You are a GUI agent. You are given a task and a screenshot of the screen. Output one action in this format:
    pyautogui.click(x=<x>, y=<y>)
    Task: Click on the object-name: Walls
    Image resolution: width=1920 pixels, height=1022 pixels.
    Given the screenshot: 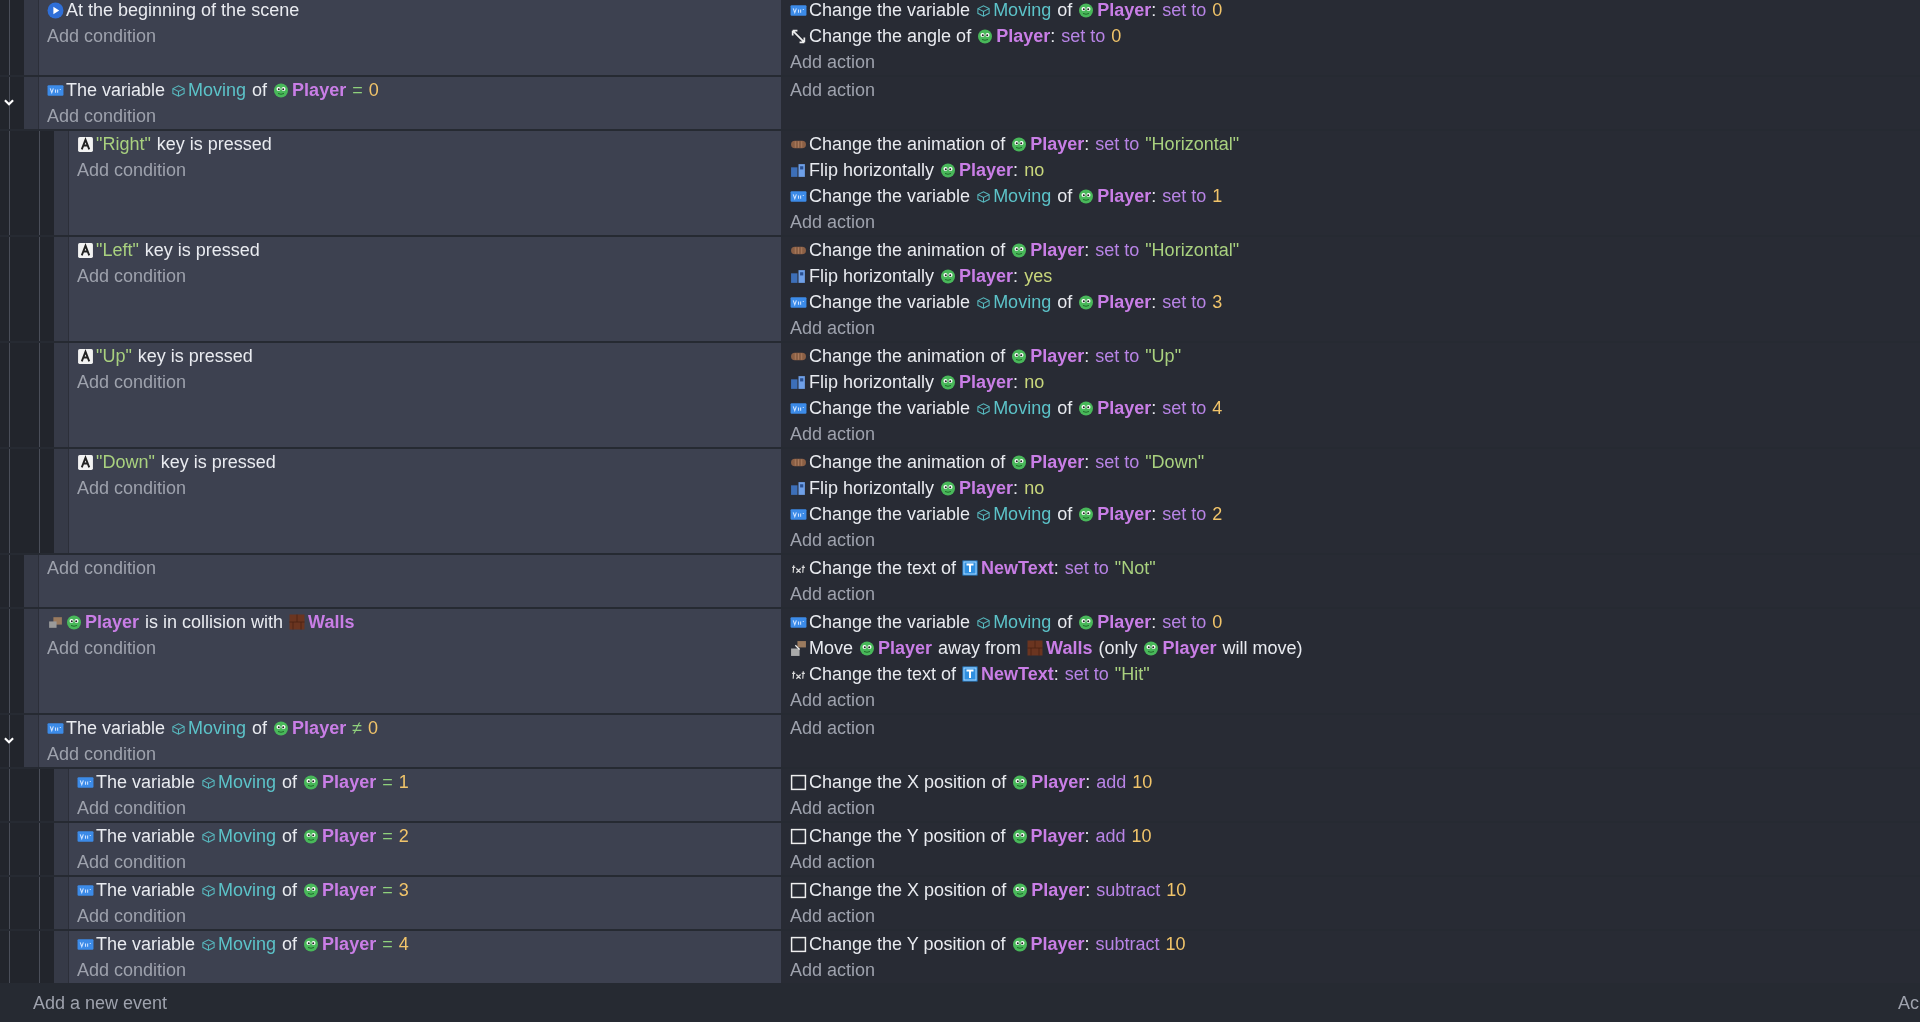 What is the action you would take?
    pyautogui.click(x=331, y=622)
    